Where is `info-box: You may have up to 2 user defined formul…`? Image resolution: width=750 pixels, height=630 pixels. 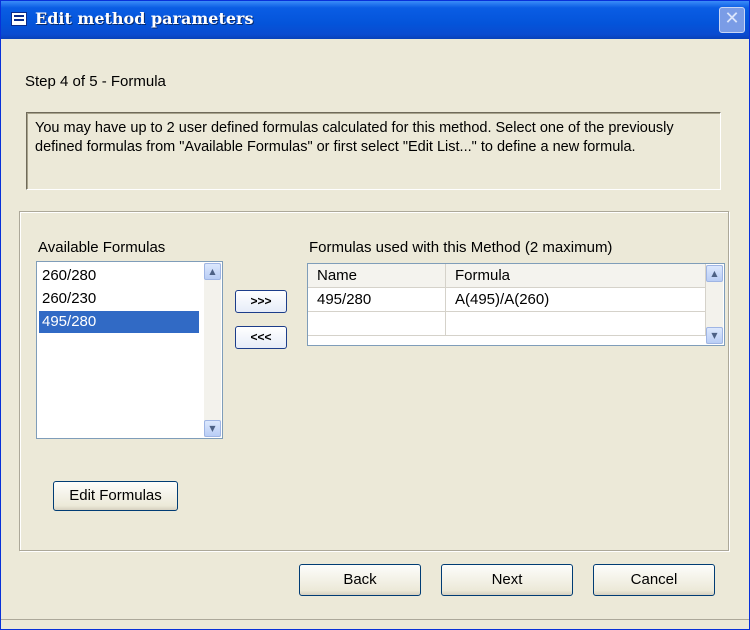 info-box: You may have up to 2 user defined formul… is located at coordinates (373, 151).